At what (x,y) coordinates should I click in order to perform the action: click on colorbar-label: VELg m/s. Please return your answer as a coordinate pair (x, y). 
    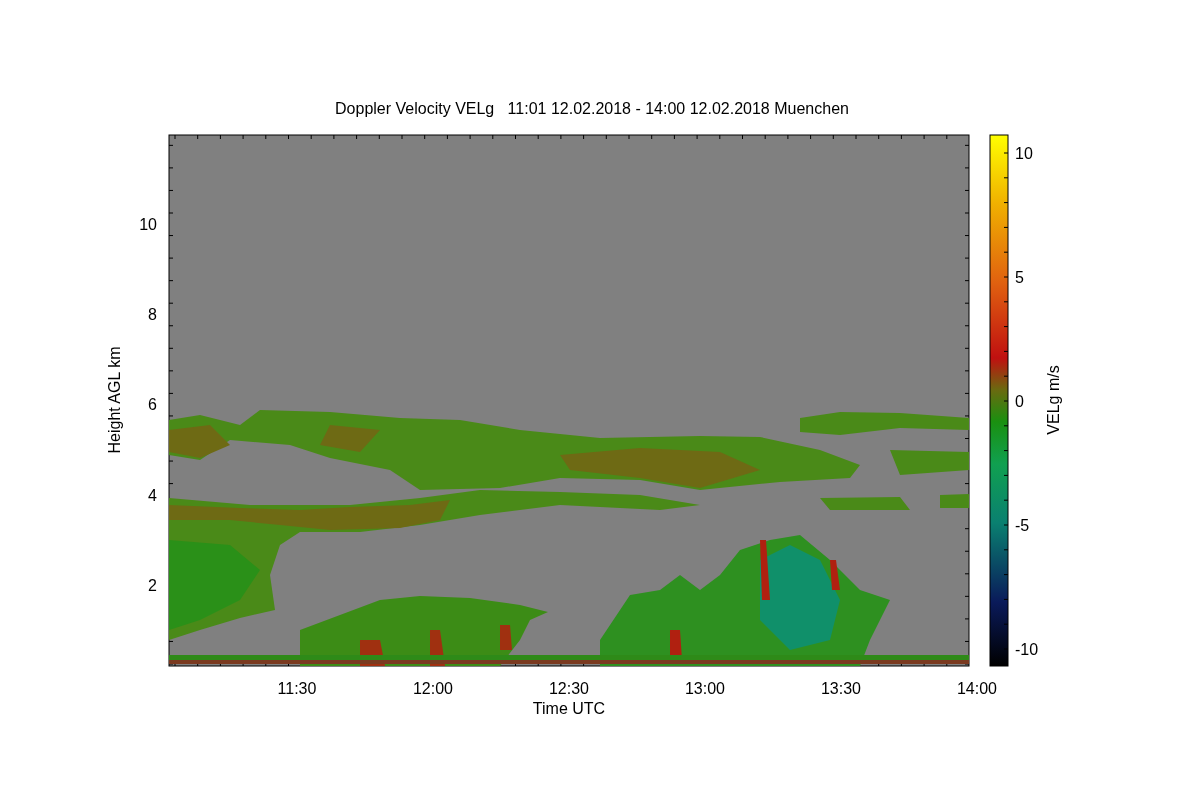
    Looking at the image, I should click on (1053, 400).